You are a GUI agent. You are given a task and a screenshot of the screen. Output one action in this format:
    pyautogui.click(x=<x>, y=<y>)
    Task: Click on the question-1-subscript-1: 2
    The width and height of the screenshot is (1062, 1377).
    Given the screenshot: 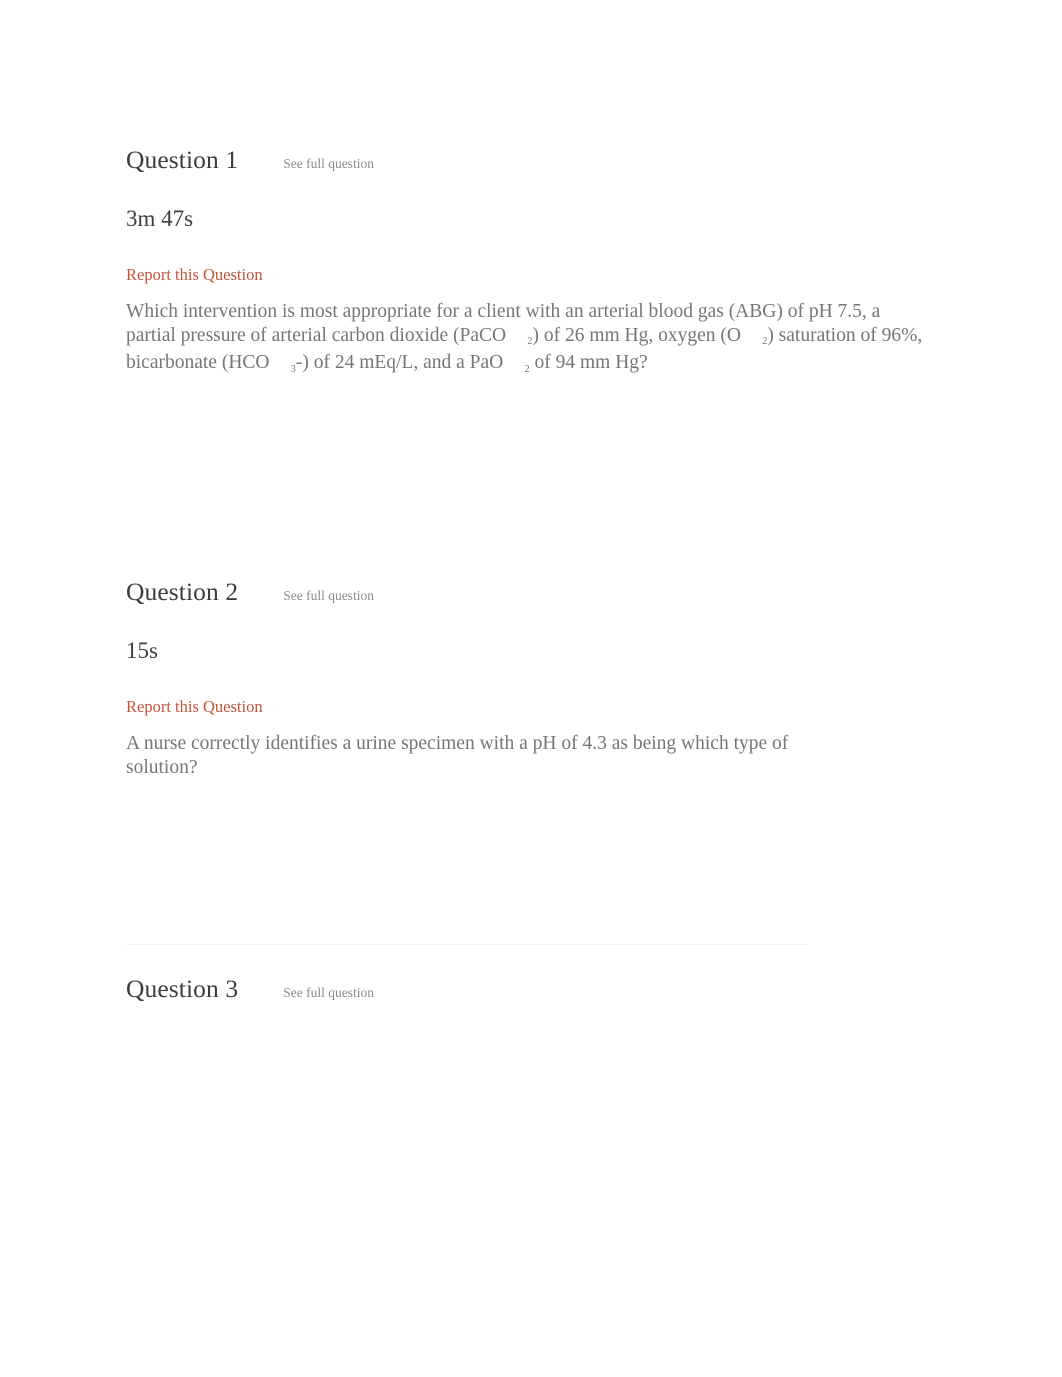 What is the action you would take?
    pyautogui.click(x=530, y=342)
    